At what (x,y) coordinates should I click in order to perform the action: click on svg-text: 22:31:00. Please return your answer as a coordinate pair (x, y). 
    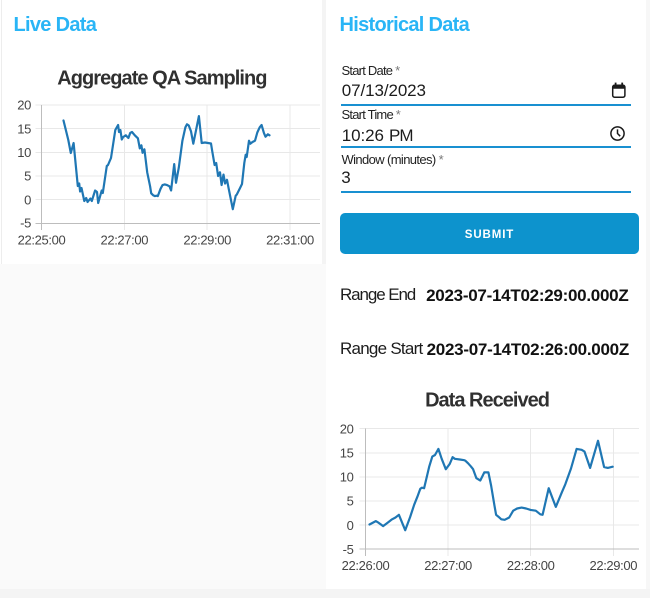
    Looking at the image, I should click on (290, 240).